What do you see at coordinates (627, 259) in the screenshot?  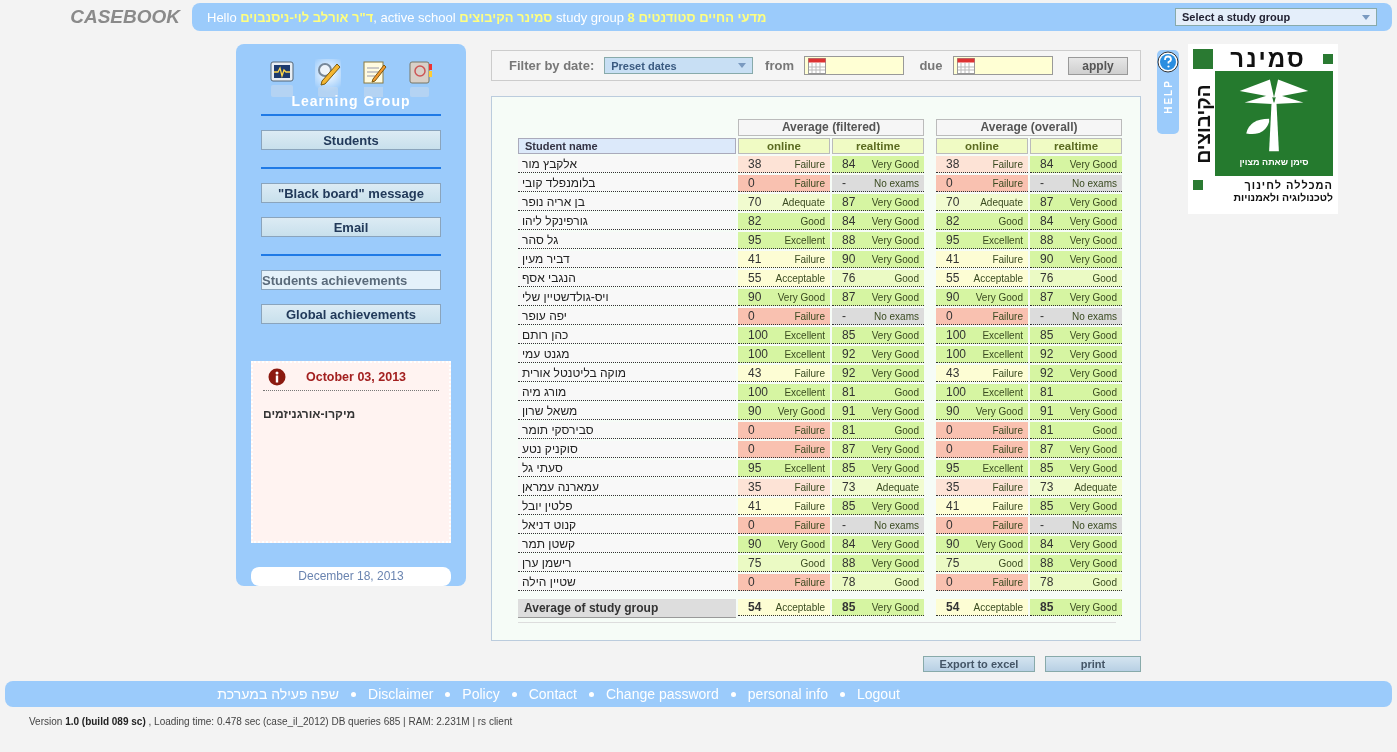 I see `student-name: דביר מעין` at bounding box center [627, 259].